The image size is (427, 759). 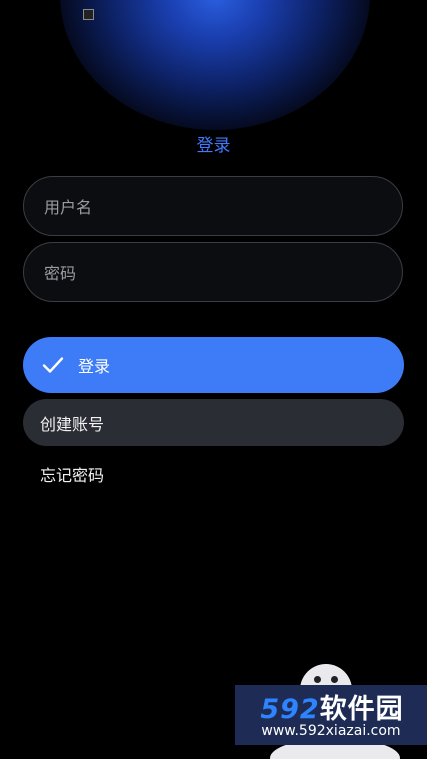 What do you see at coordinates (72, 474) in the screenshot?
I see `forgot-password-link: 忘记密码` at bounding box center [72, 474].